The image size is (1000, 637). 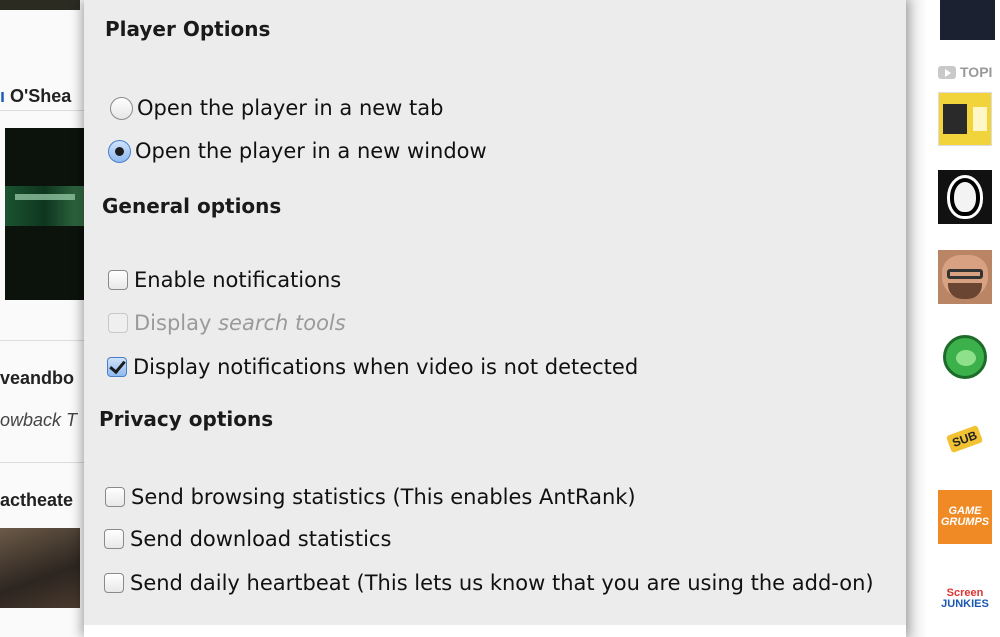 What do you see at coordinates (967, 20) in the screenshot?
I see `channel-thumbnail` at bounding box center [967, 20].